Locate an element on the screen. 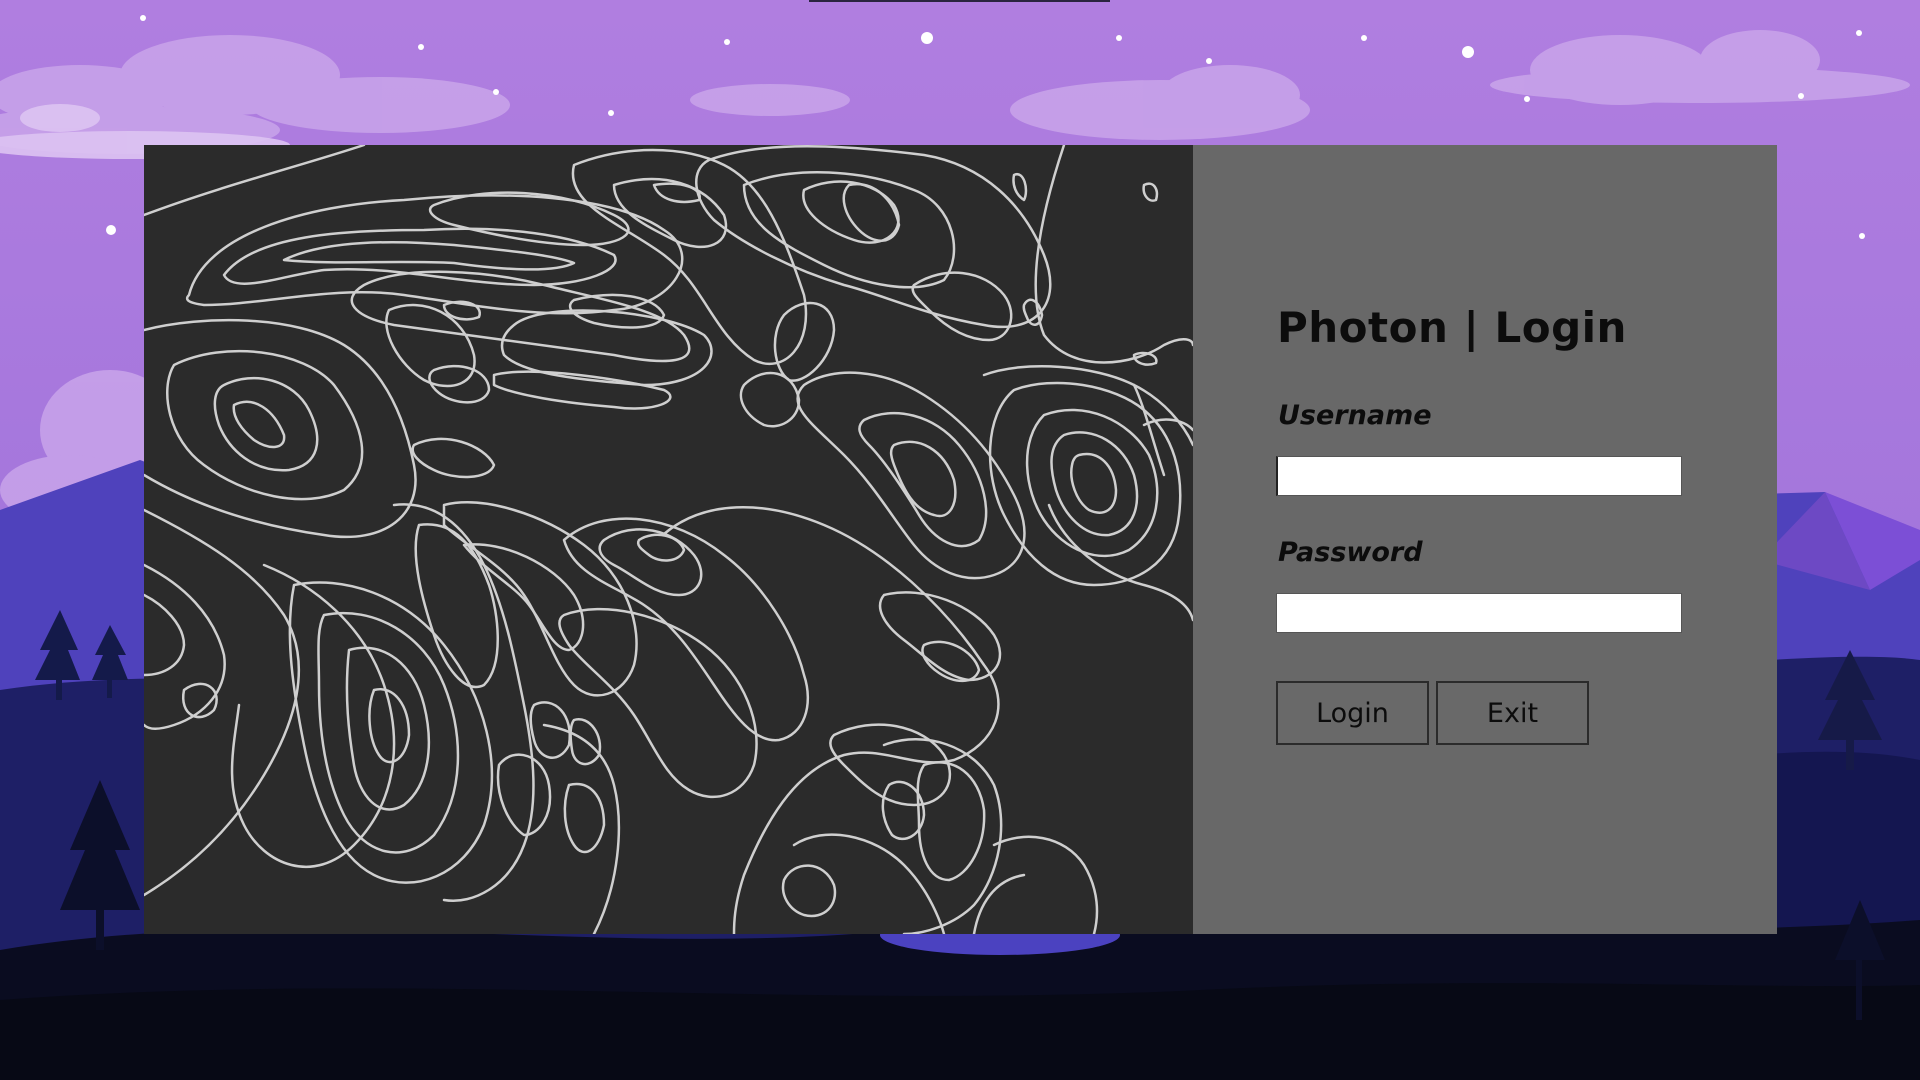  password-label: Password is located at coordinates (1350, 552).